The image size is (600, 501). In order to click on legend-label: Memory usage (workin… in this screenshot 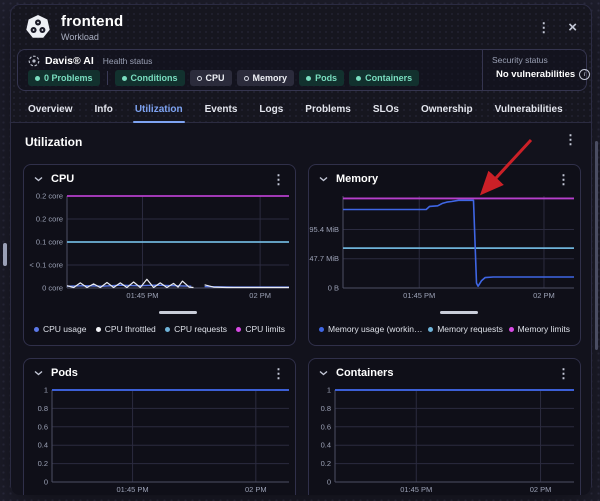, I will do `click(375, 329)`.